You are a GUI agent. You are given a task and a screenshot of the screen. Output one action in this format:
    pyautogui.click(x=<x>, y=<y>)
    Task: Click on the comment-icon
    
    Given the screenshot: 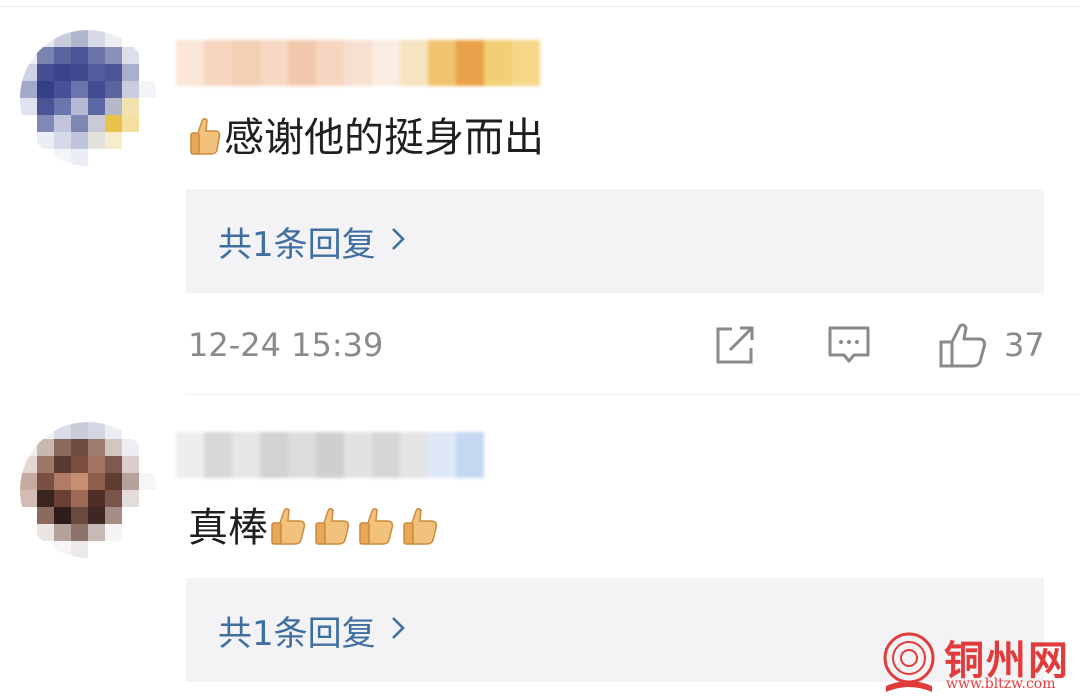 What is the action you would take?
    pyautogui.click(x=849, y=344)
    